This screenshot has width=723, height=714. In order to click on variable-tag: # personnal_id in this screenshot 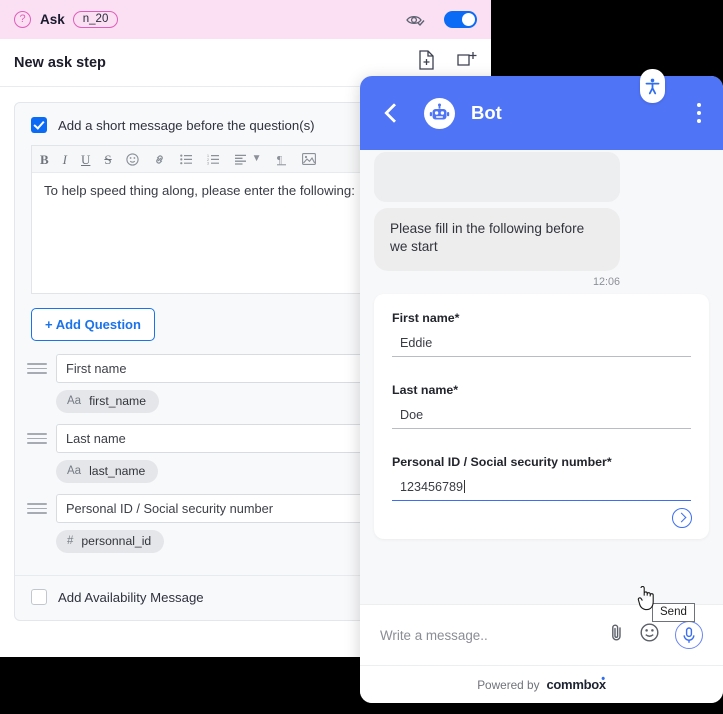, I will do `click(110, 541)`.